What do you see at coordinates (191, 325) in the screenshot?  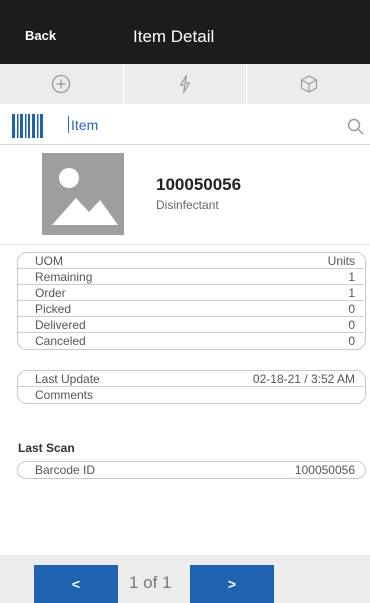 I see `quantity-row-delivered: Delivered 0` at bounding box center [191, 325].